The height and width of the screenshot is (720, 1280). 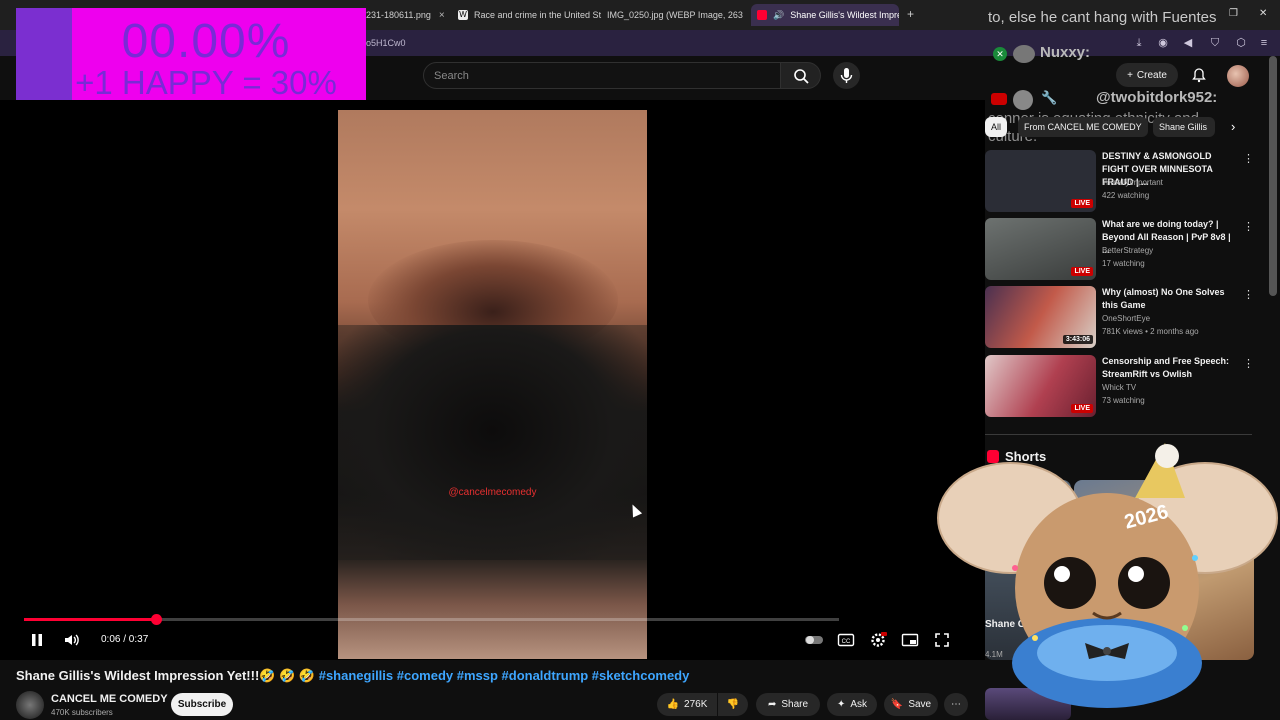 I want to click on recommendation-channel: OneShortEye, so click(x=1126, y=318).